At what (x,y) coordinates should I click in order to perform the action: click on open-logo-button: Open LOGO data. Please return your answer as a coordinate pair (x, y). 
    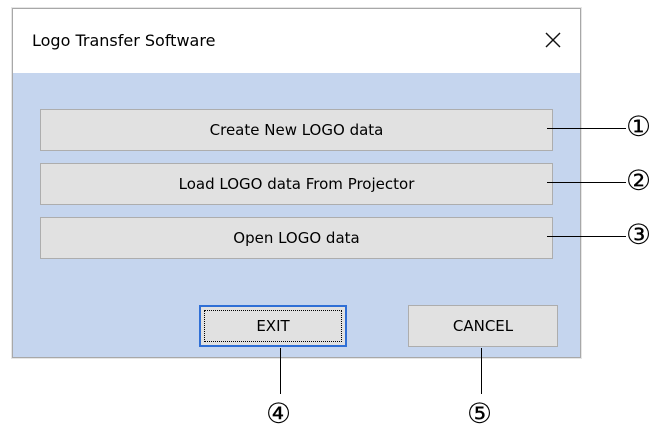
    Looking at the image, I should click on (296, 238).